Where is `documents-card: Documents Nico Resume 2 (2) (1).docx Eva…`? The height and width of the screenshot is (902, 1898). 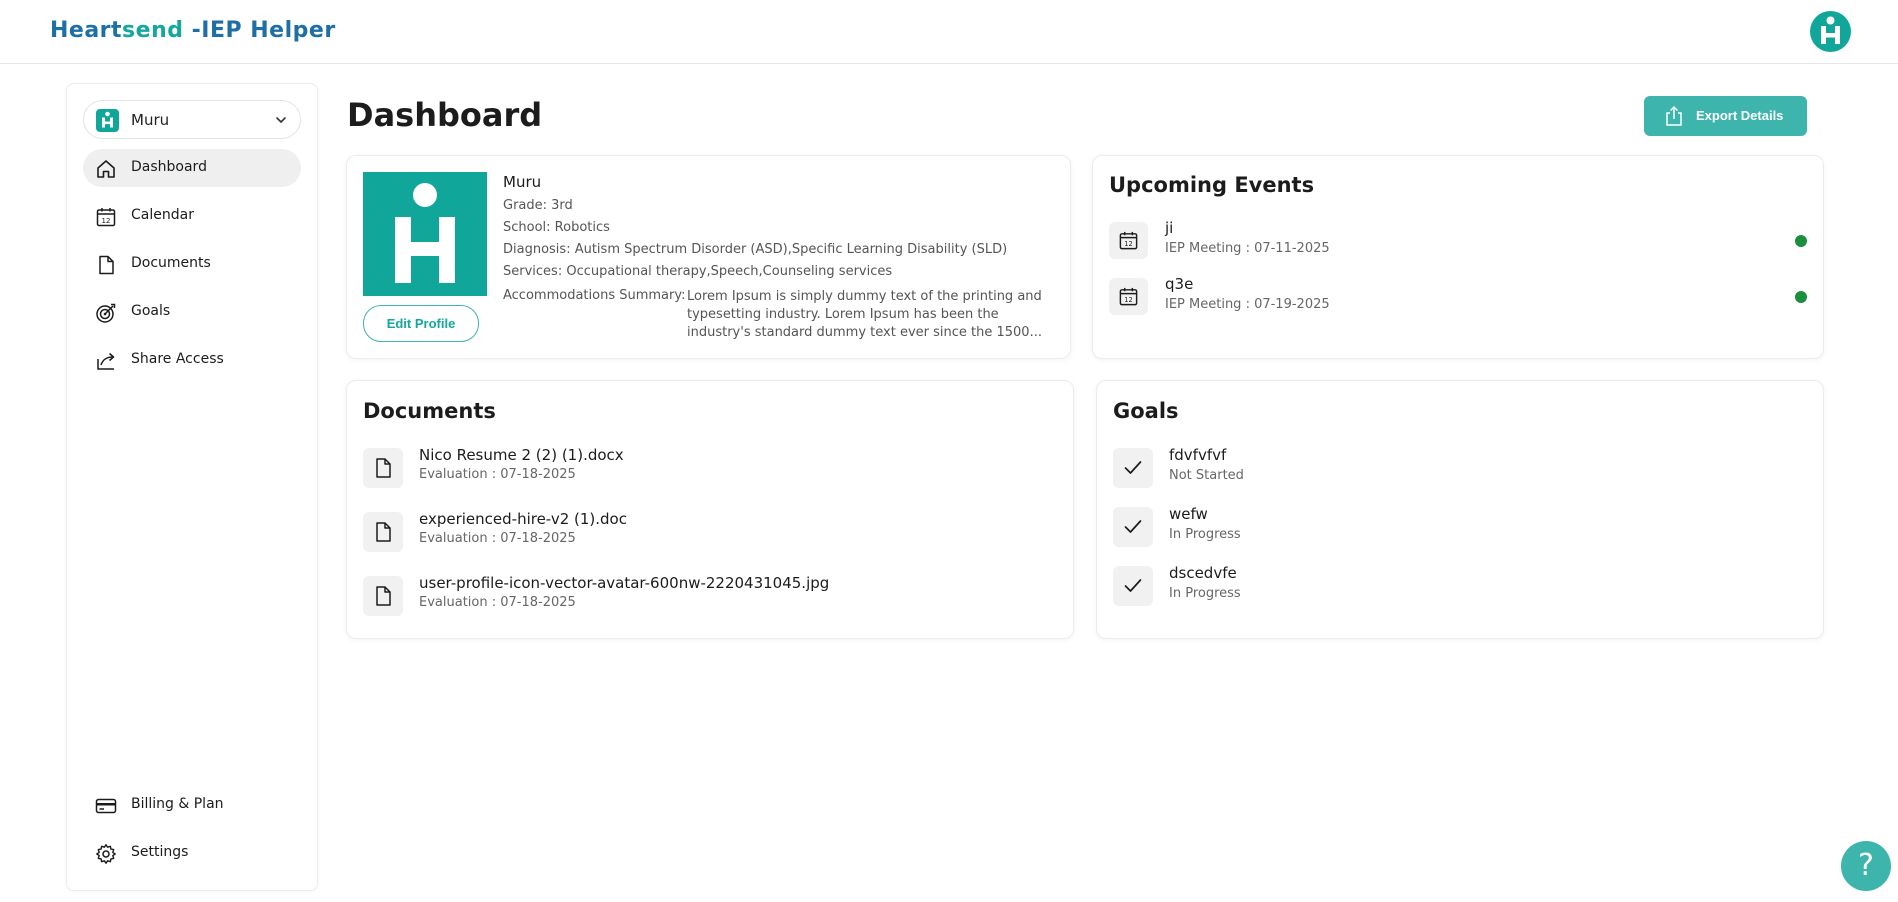 documents-card: Documents Nico Resume 2 (2) (1).docx Eva… is located at coordinates (710, 509).